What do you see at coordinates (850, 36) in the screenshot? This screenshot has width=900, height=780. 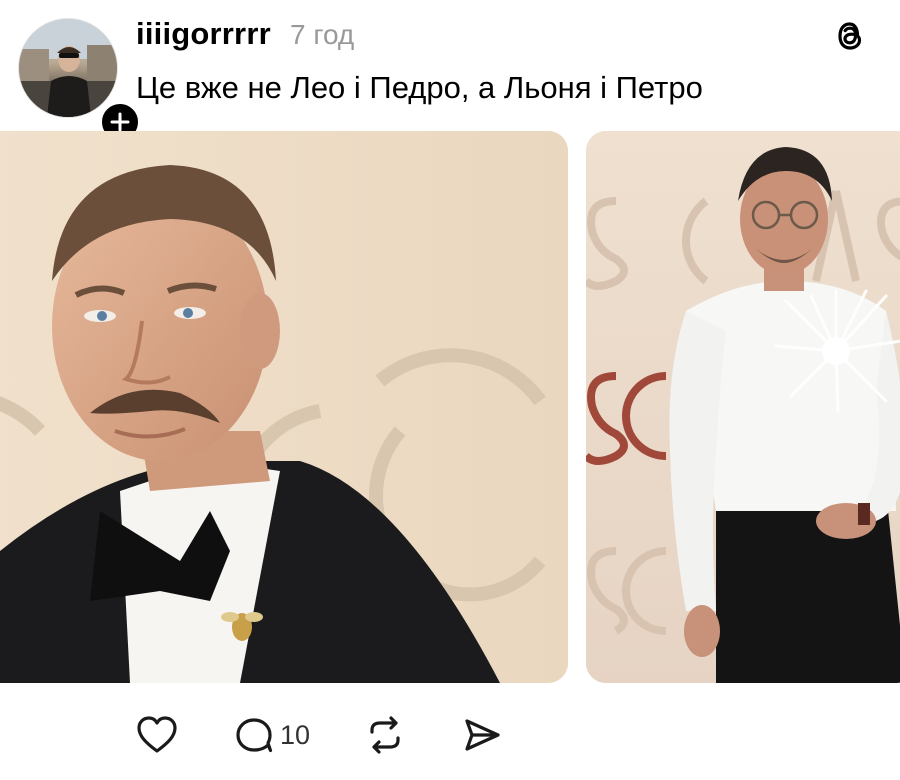 I see `threads-logo-icon` at bounding box center [850, 36].